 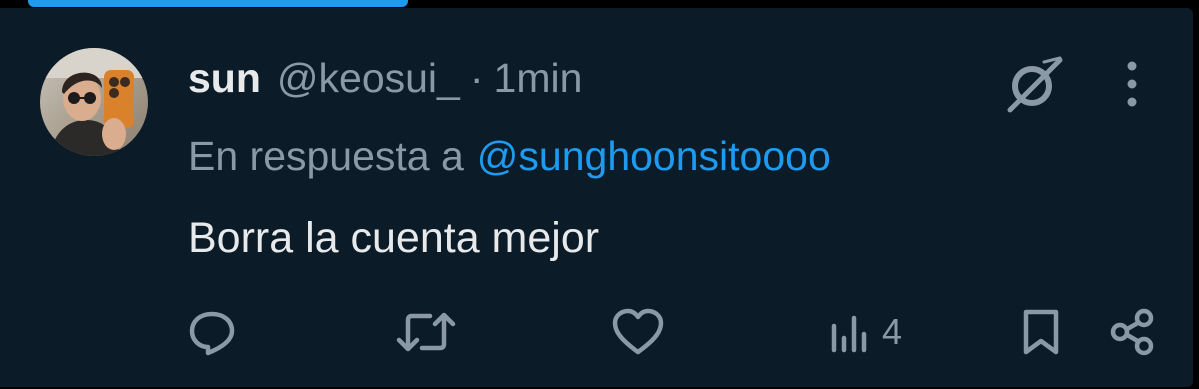 I want to click on reply-context: En respuesta a @sunghoonsitoooo, so click(x=509, y=156).